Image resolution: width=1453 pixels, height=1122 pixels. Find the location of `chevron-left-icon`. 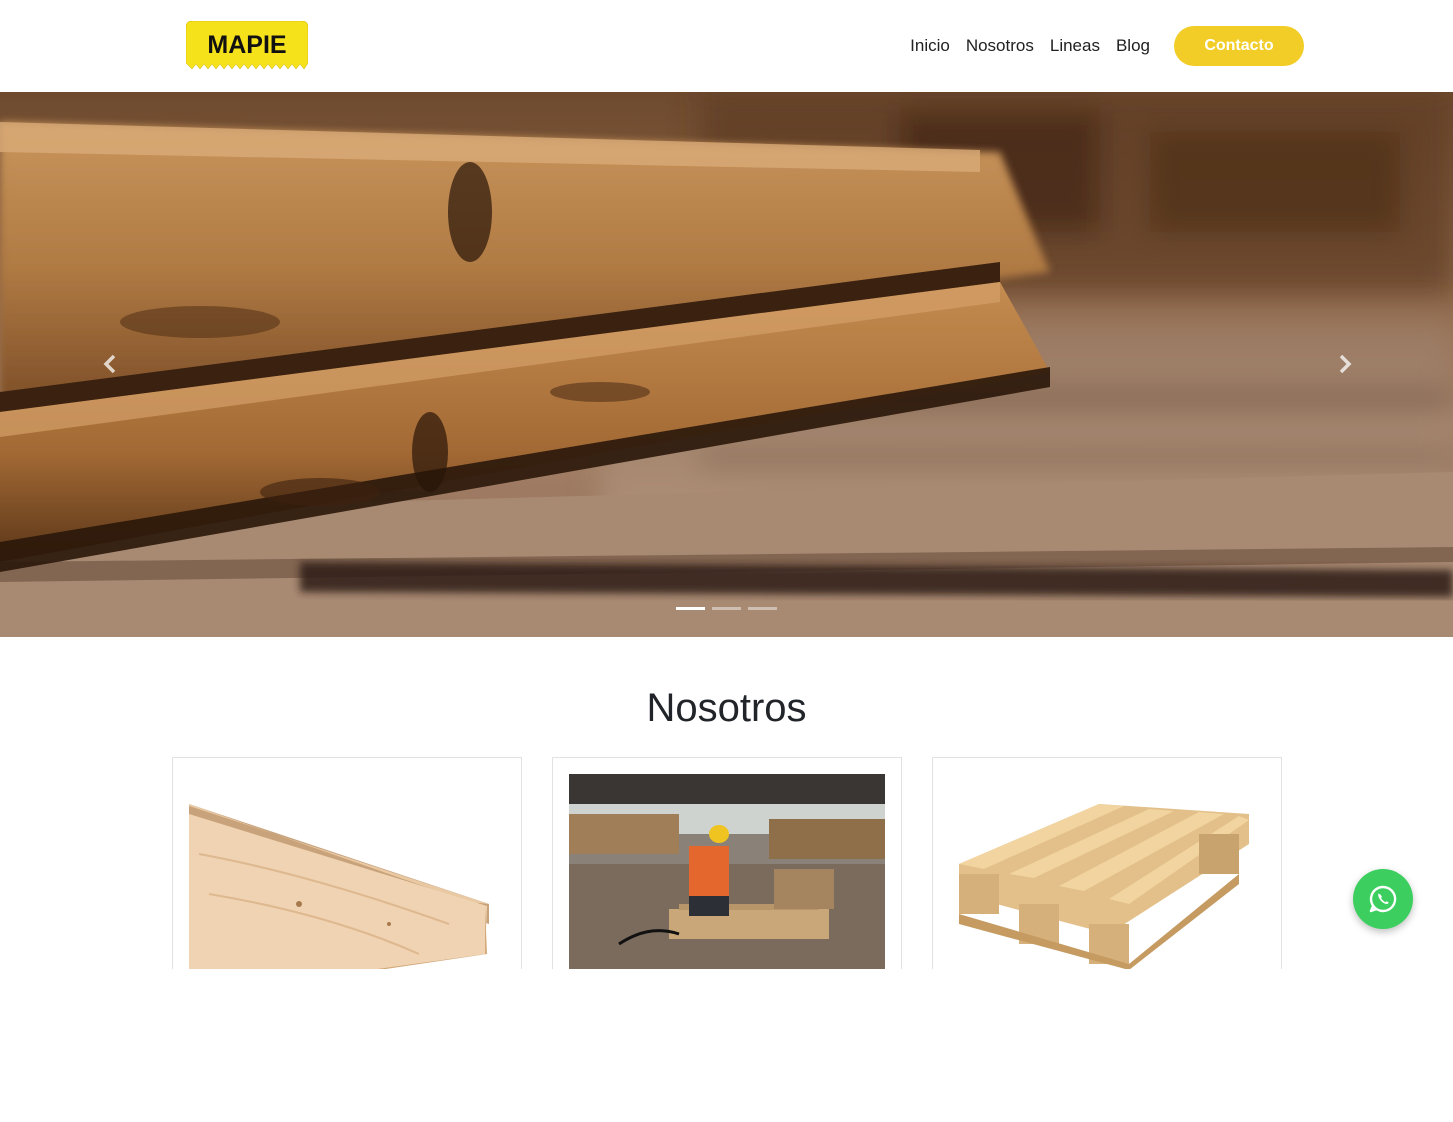

chevron-left-icon is located at coordinates (109, 364).